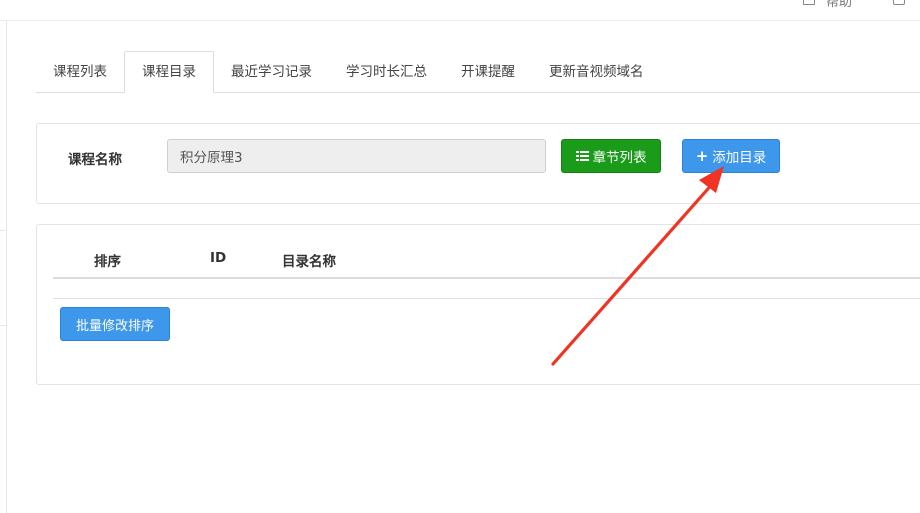  Describe the element at coordinates (596, 72) in the screenshot. I see `tab-update-media-domain: 更新音视频域名` at that location.